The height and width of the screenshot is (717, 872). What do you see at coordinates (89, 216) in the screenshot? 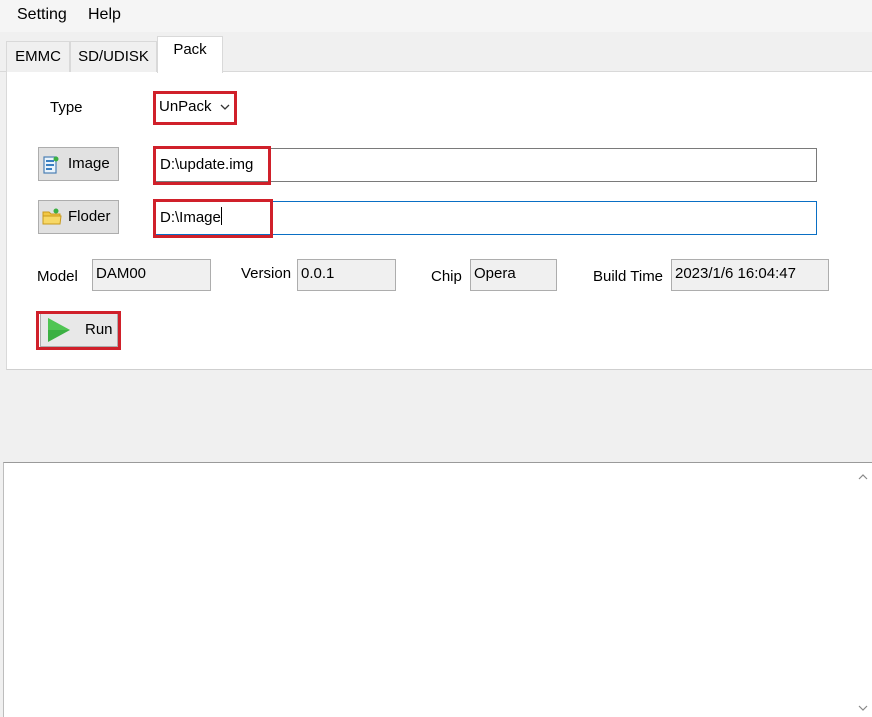
I see `folder-button-label: Floder` at bounding box center [89, 216].